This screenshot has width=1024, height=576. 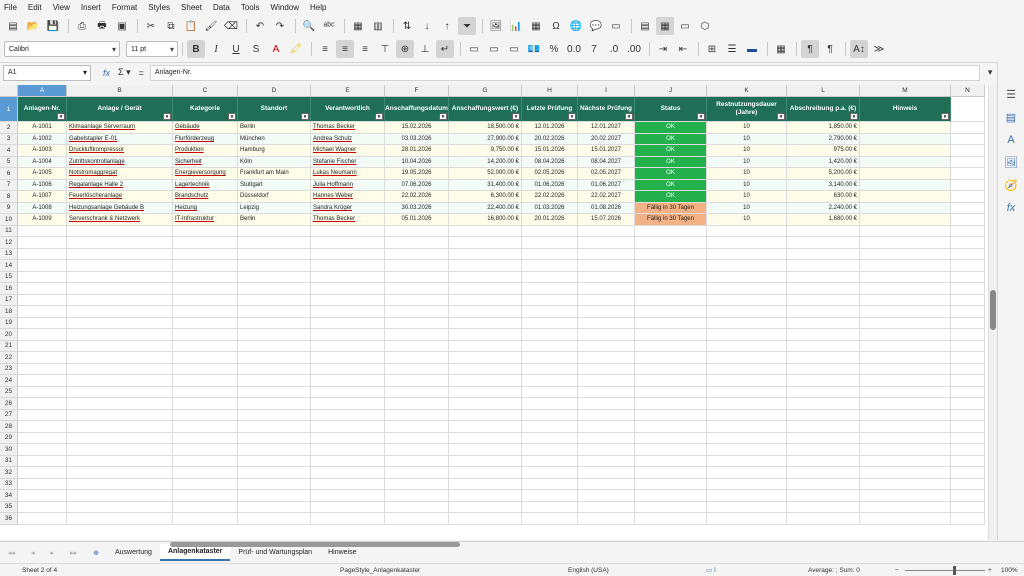 What do you see at coordinates (9, 109) in the screenshot?
I see `row-header: 1` at bounding box center [9, 109].